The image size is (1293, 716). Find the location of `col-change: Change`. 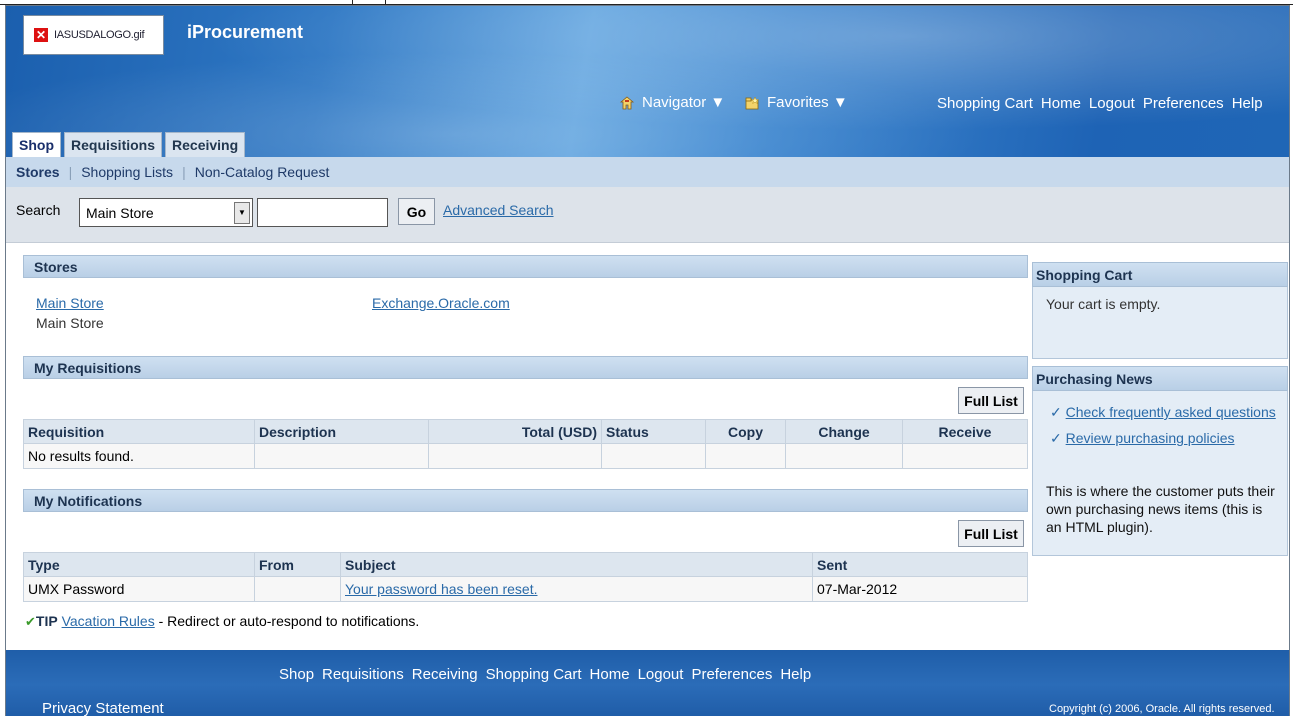

col-change: Change is located at coordinates (844, 431).